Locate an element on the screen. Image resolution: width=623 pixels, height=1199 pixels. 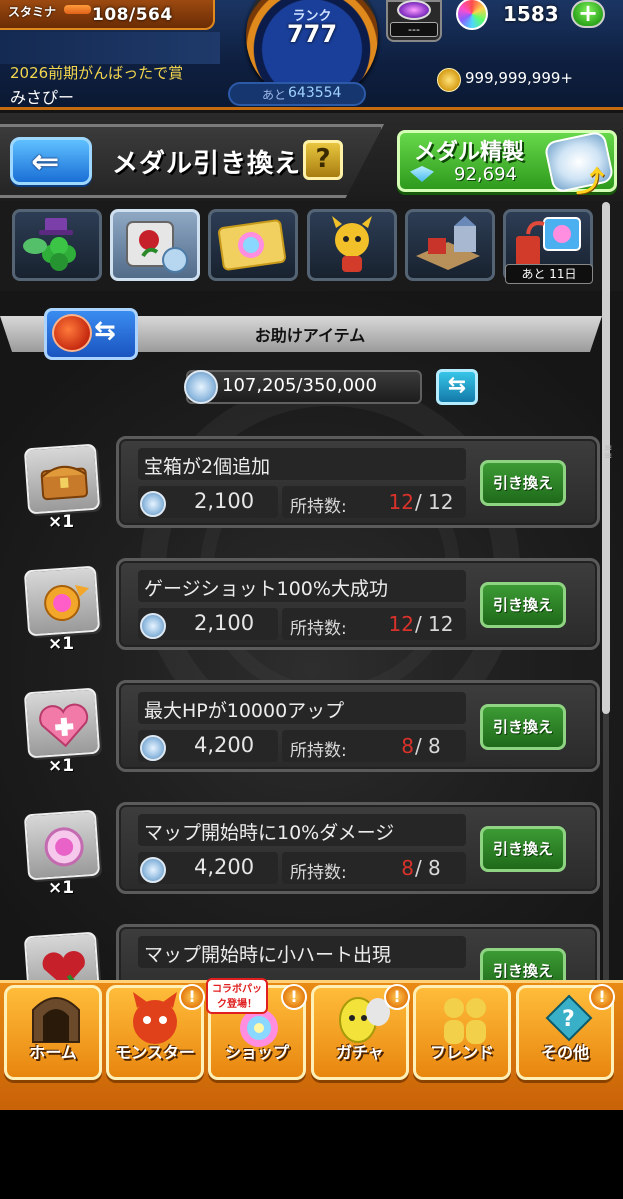
tab-items is located at coordinates (155, 245).